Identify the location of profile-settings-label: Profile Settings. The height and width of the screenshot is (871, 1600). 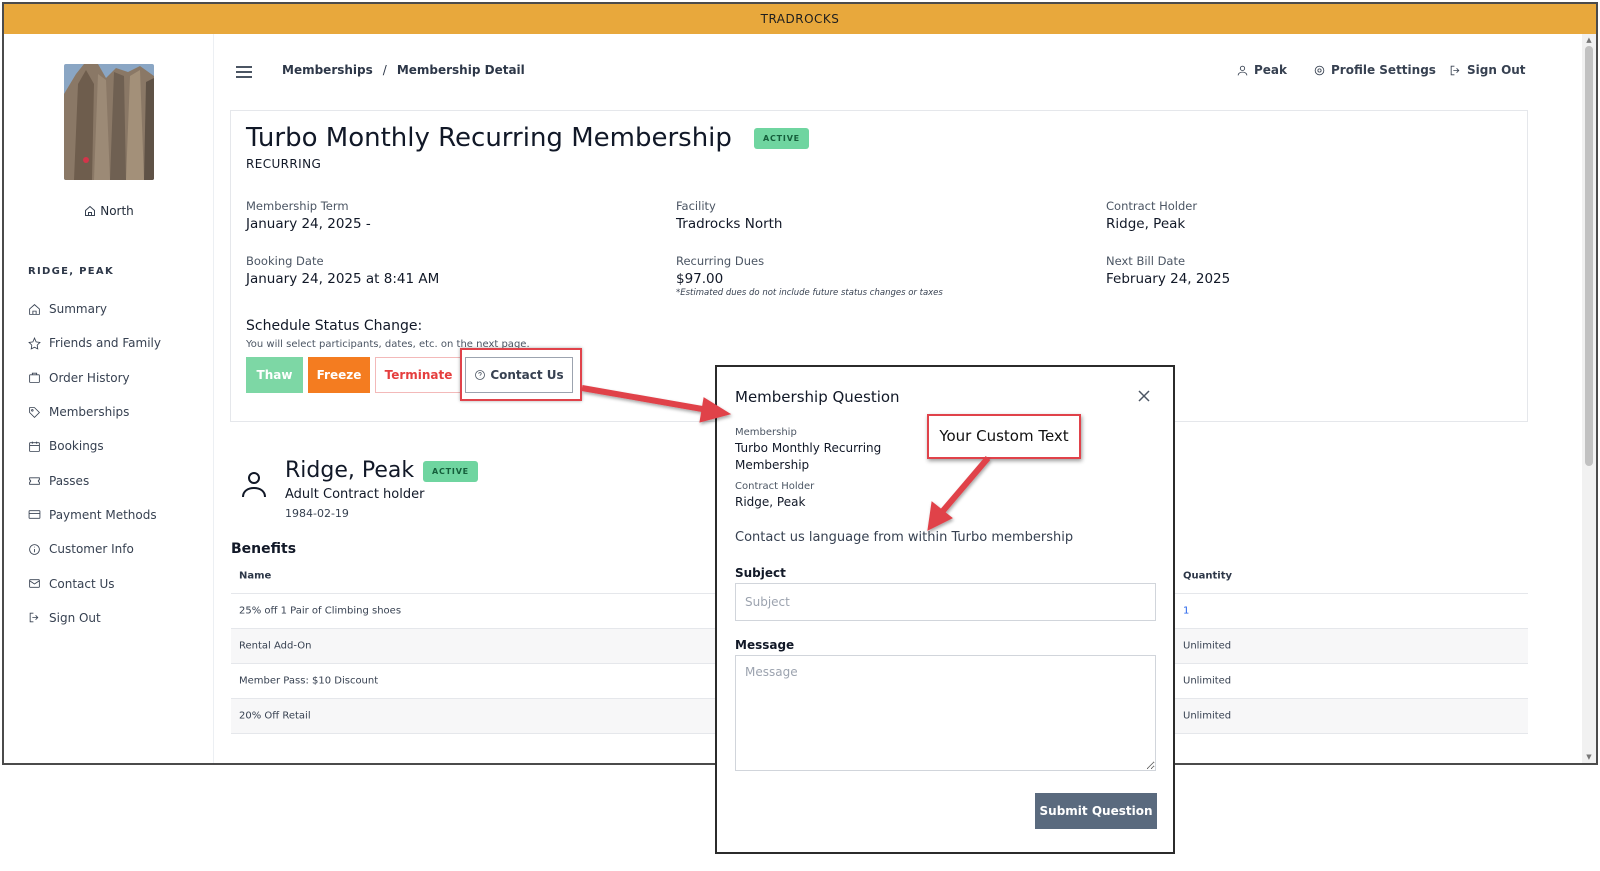
(1383, 70).